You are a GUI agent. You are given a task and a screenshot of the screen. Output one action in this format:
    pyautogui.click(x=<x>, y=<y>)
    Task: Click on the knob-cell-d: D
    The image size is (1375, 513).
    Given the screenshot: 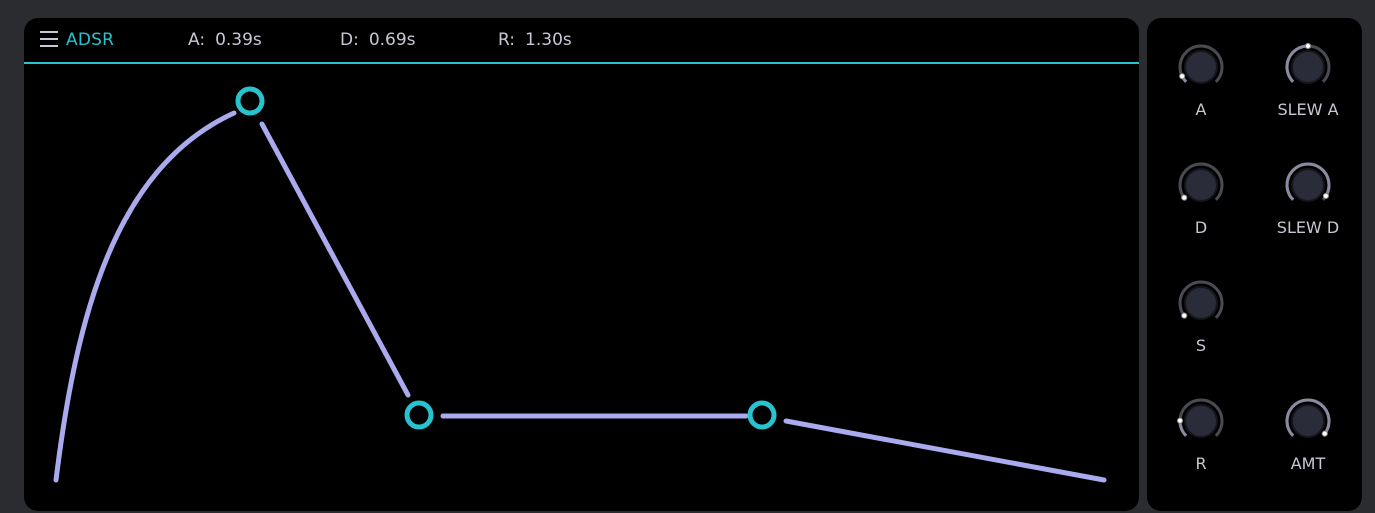 What is the action you would take?
    pyautogui.click(x=1201, y=198)
    